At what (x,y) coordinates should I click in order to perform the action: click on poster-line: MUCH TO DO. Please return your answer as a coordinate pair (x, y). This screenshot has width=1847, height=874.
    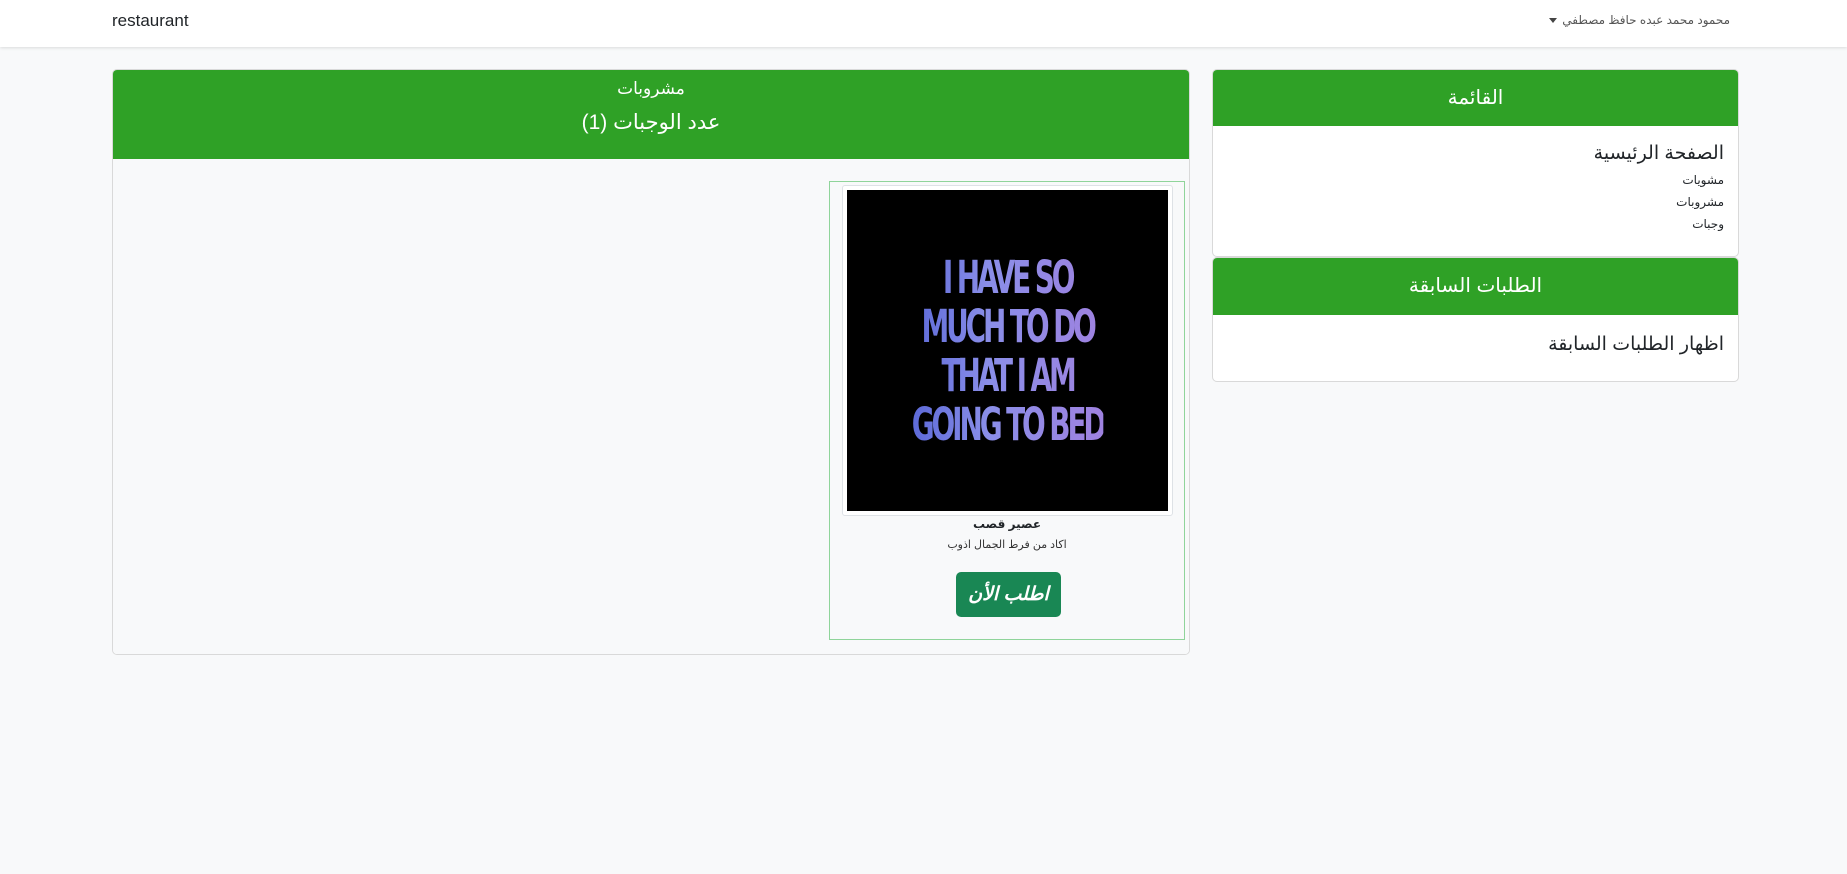
    Looking at the image, I should click on (1007, 326).